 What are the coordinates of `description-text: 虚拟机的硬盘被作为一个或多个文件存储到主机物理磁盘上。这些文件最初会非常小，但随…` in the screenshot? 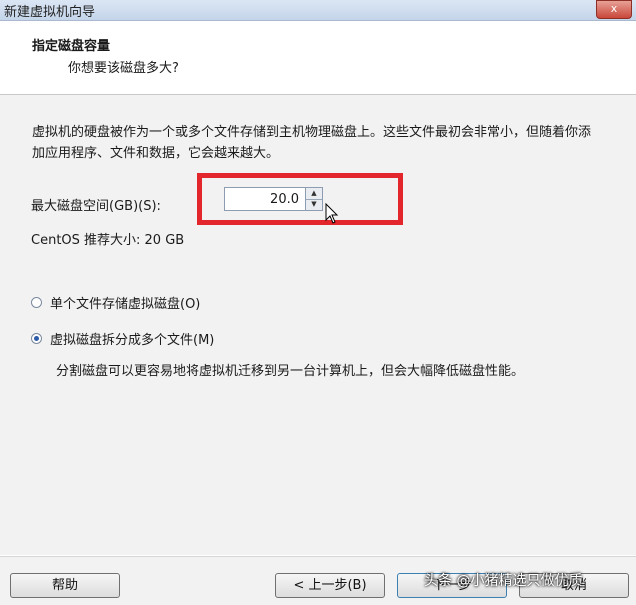 It's located at (312, 143).